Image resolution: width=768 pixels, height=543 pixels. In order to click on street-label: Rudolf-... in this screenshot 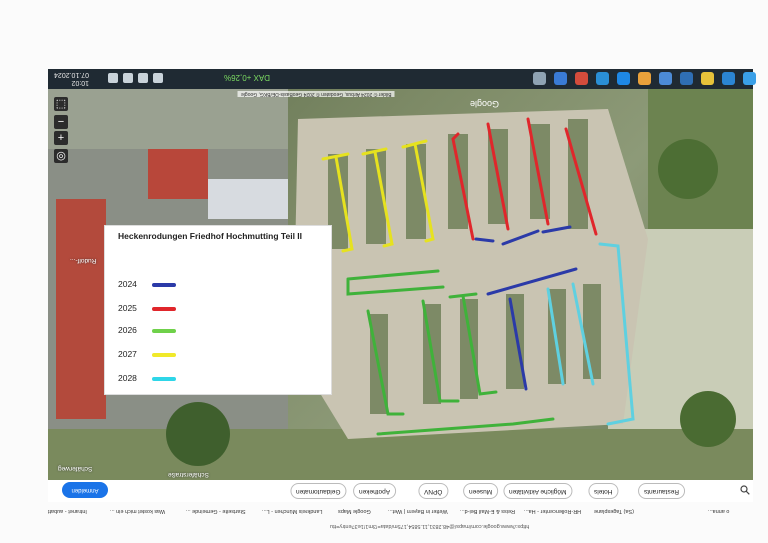, I will do `click(83, 260)`.